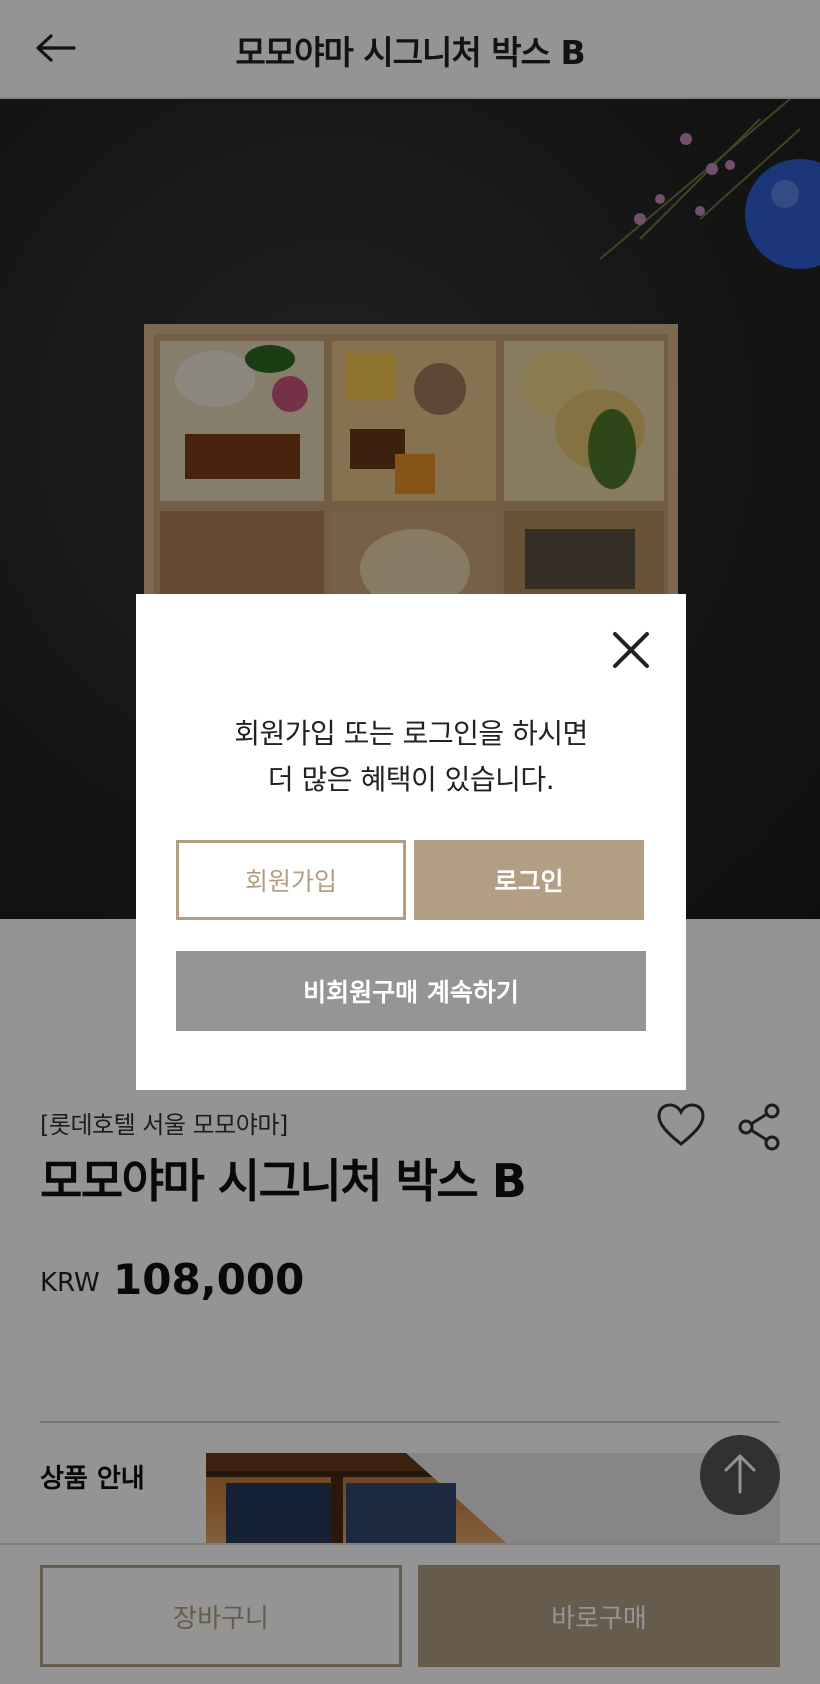 The height and width of the screenshot is (1684, 820). What do you see at coordinates (411, 733) in the screenshot?
I see `dialog-message-line1: 회원가입 또는 로그인을 하시면` at bounding box center [411, 733].